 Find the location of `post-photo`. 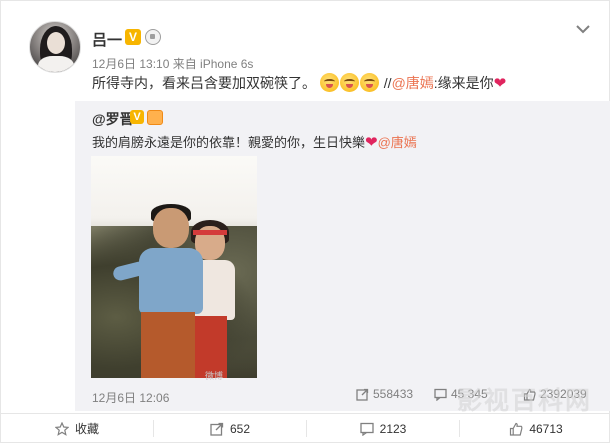

post-photo is located at coordinates (174, 267).